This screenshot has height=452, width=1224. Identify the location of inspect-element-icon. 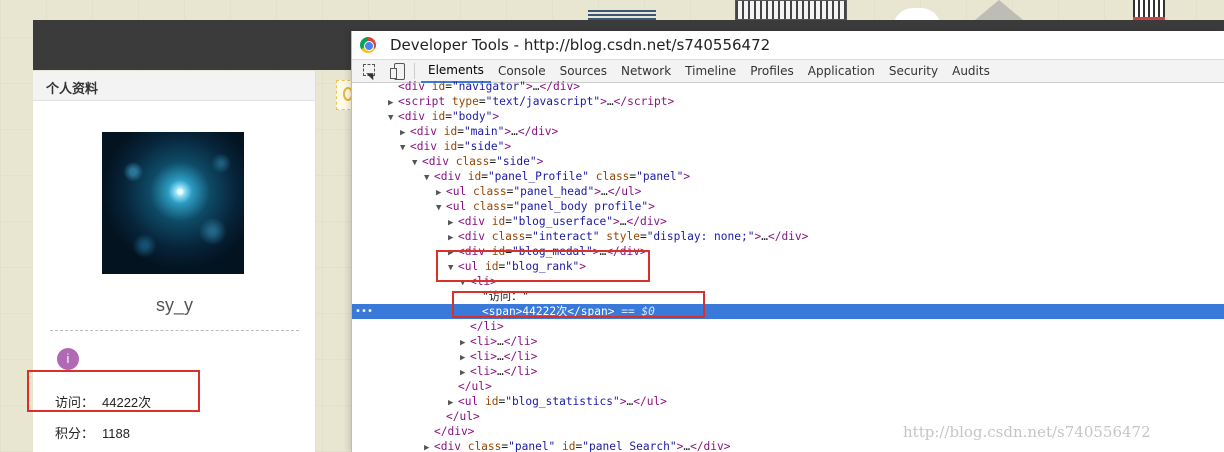
(370, 71).